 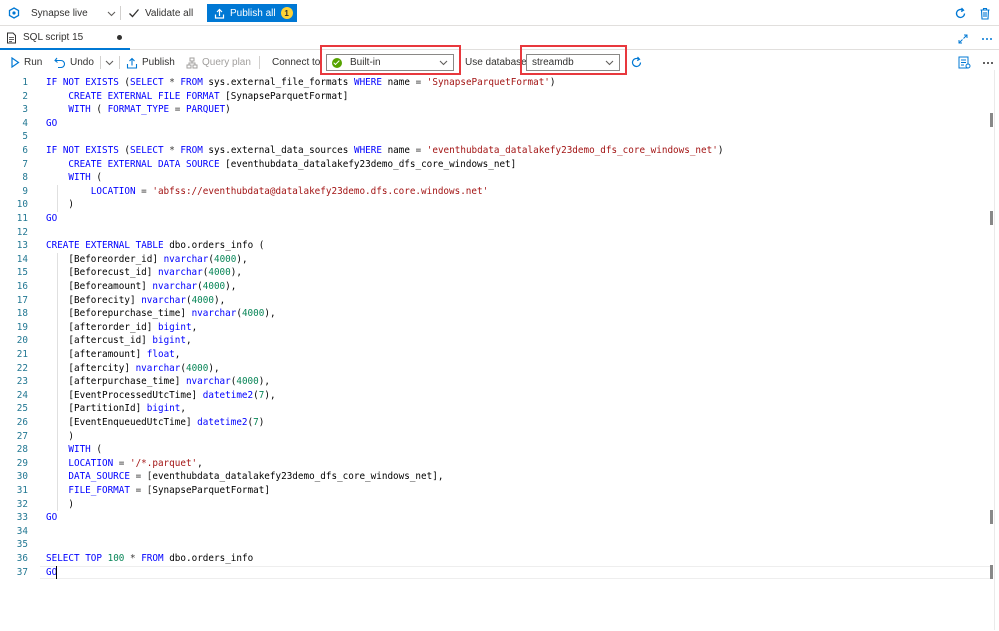 I want to click on more-icon, so click(x=987, y=39).